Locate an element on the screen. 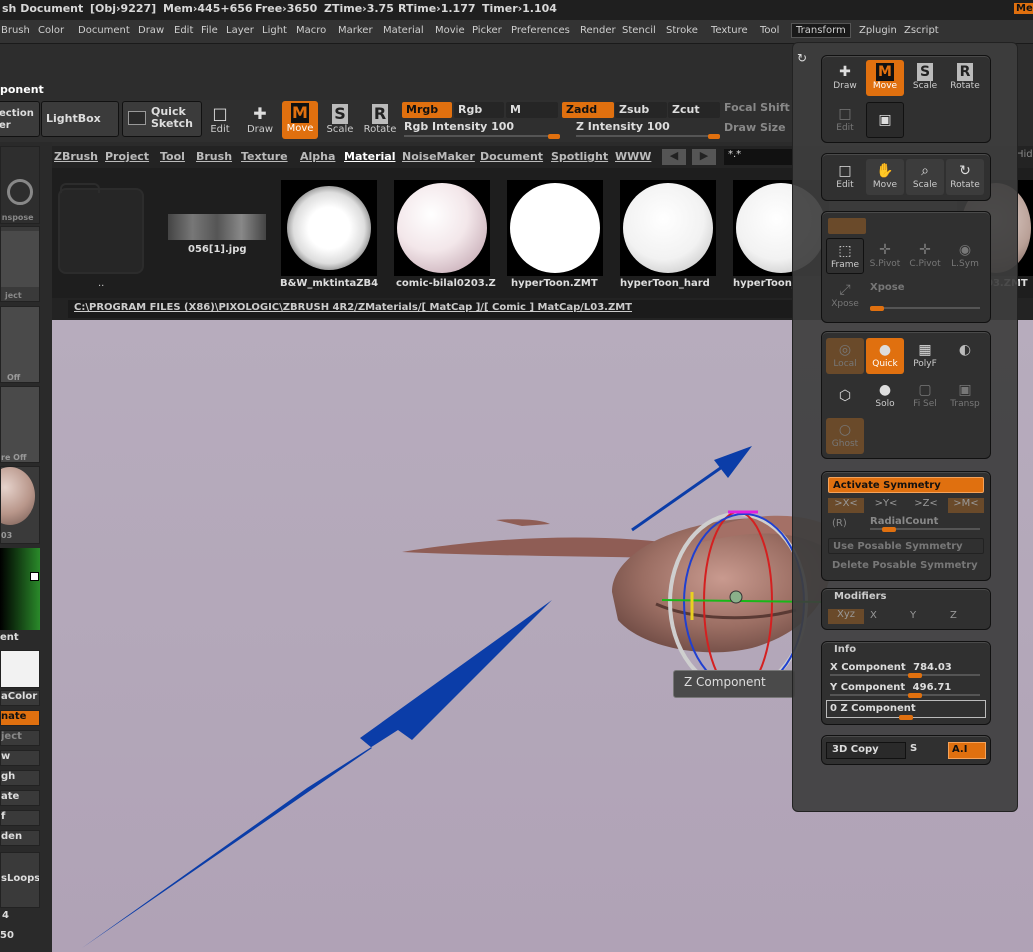  value-slider-2: 50 is located at coordinates (20, 938).